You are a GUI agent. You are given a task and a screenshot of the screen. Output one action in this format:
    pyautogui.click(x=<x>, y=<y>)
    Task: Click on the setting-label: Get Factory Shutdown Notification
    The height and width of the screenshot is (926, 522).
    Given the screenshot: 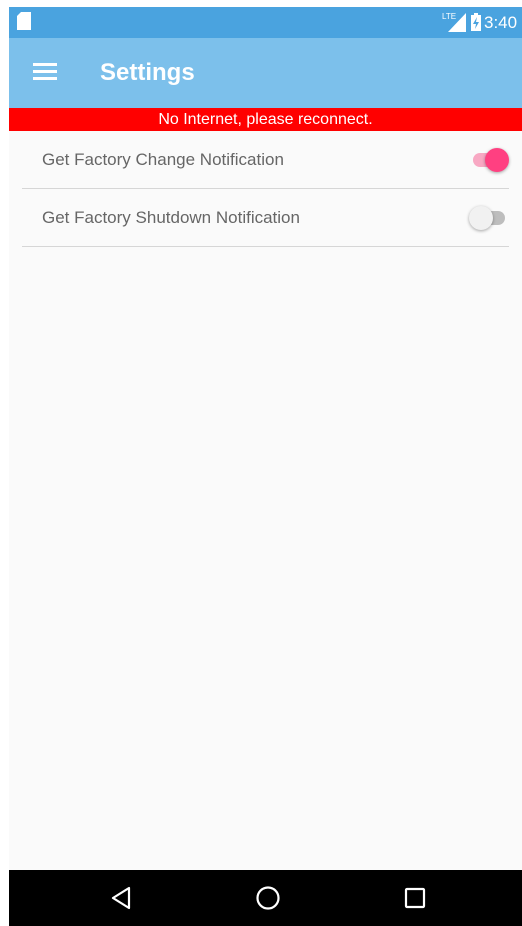 What is the action you would take?
    pyautogui.click(x=171, y=217)
    